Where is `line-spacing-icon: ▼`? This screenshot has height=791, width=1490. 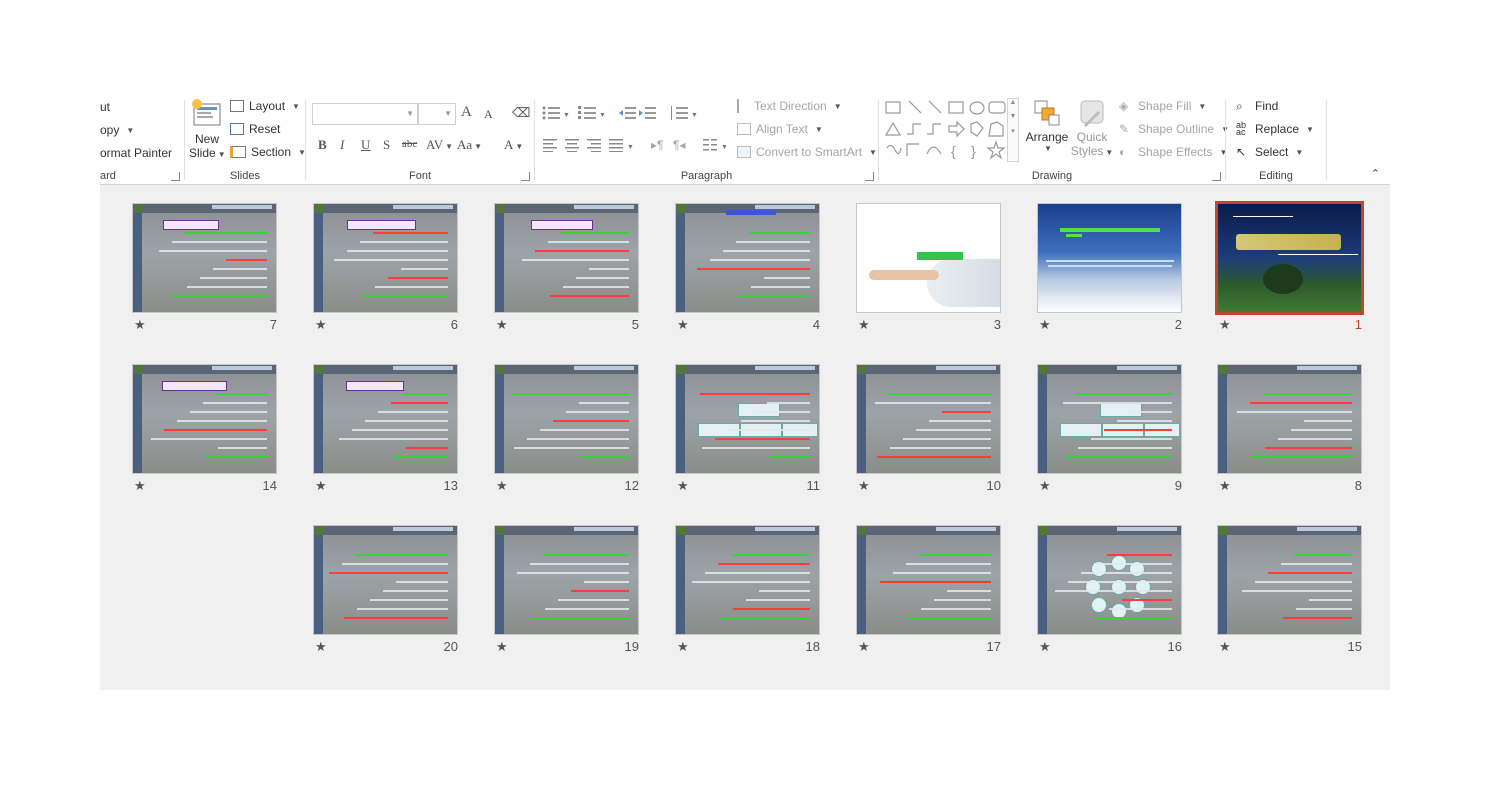 line-spacing-icon: ▼ is located at coordinates (684, 113).